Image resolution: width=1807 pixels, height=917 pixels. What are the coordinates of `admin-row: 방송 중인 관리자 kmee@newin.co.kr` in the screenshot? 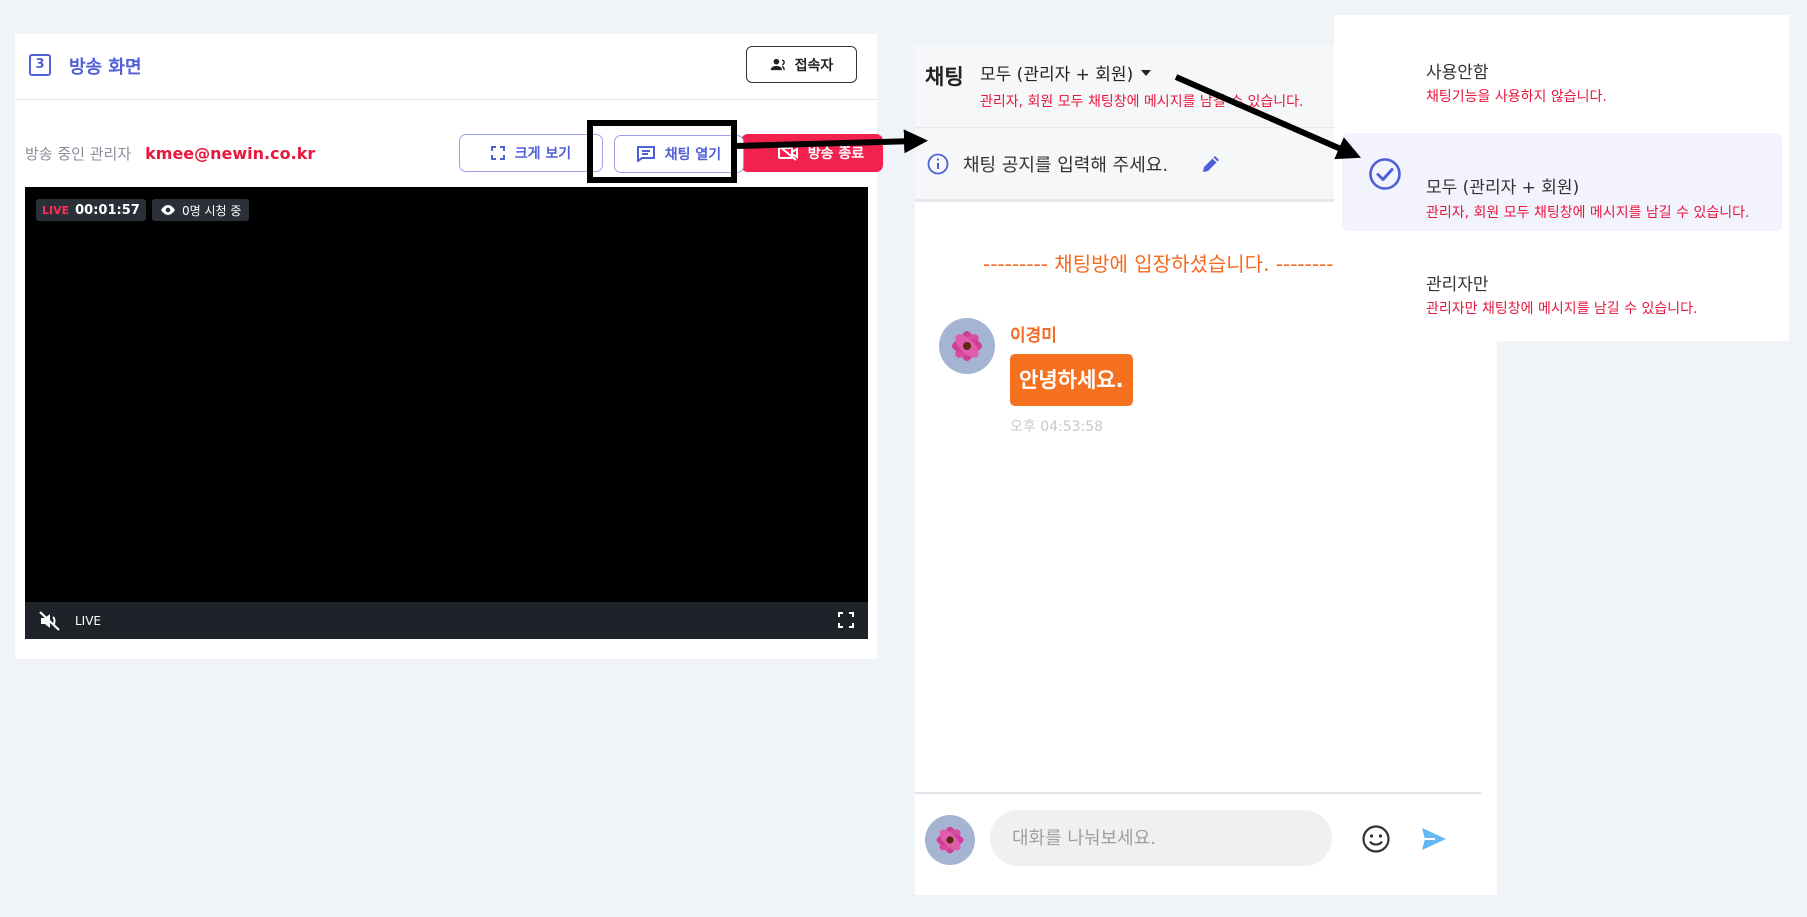 It's located at (170, 153).